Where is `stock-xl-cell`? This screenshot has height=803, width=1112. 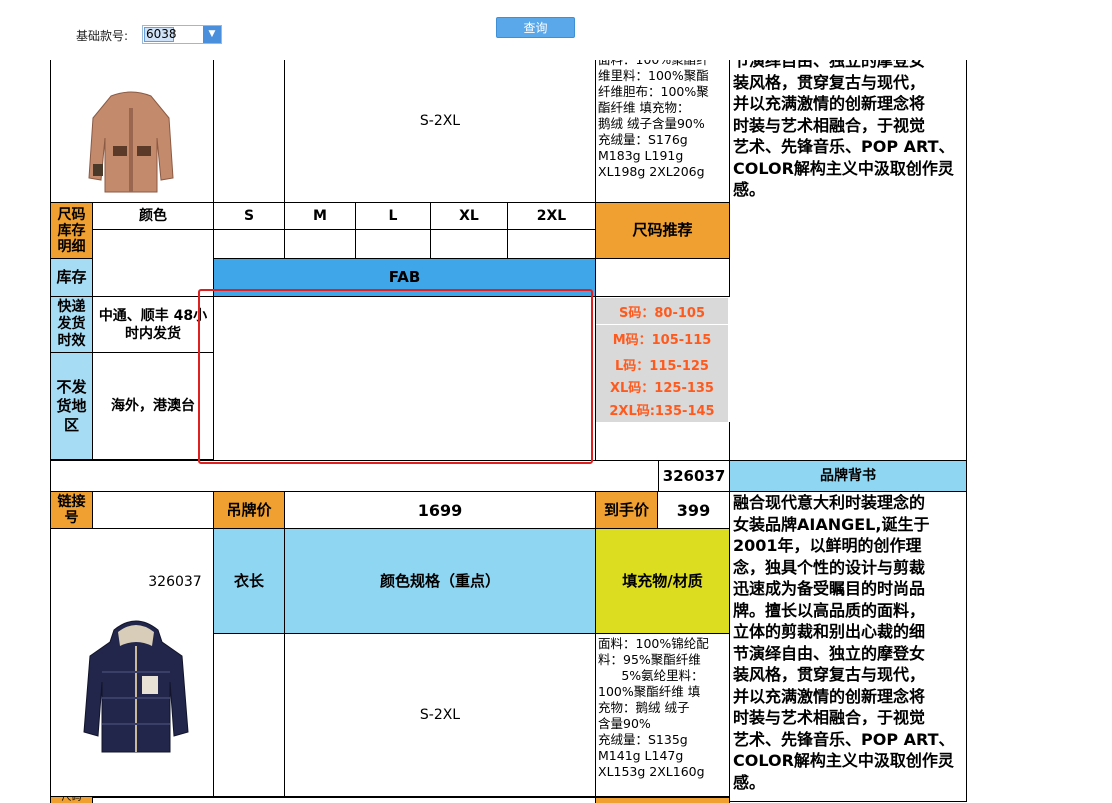
stock-xl-cell is located at coordinates (469, 244).